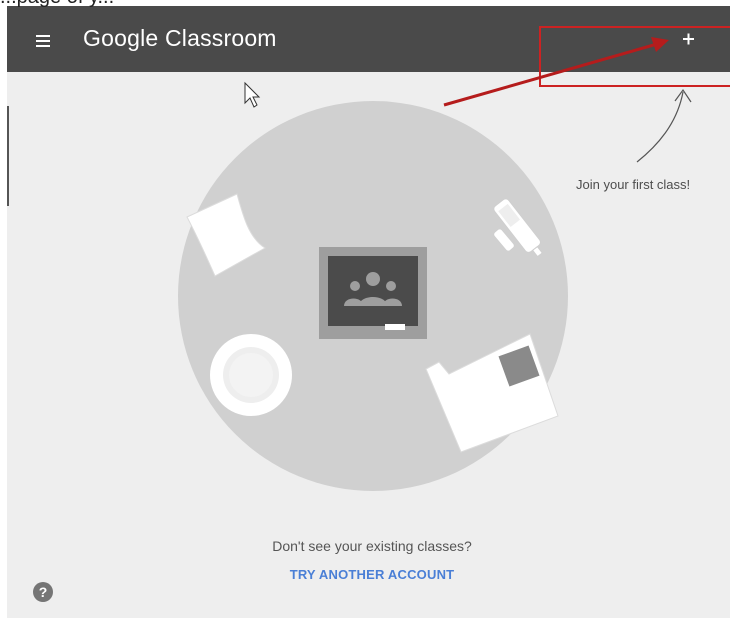  Describe the element at coordinates (372, 546) in the screenshot. I see `missing-classes-text: Don't see your existing classes?` at that location.